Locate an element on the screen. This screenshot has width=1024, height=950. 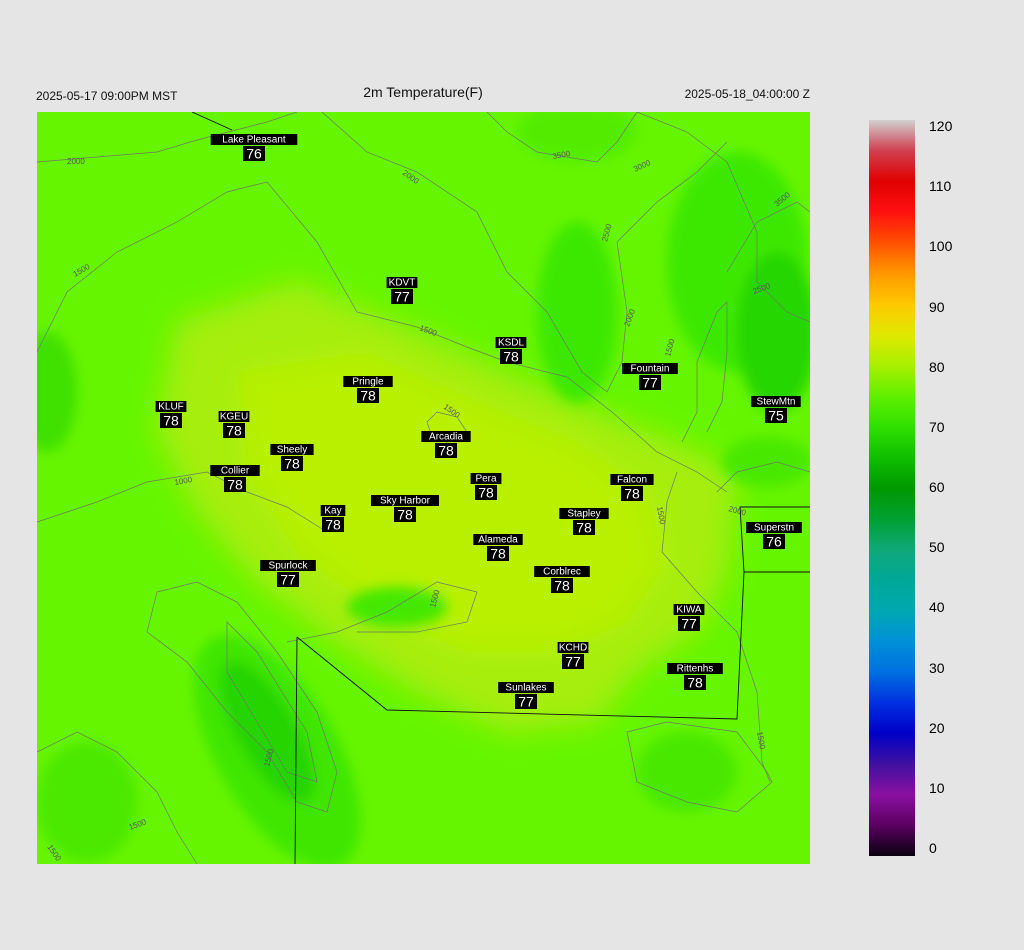
station-name: StewMtn is located at coordinates (776, 402).